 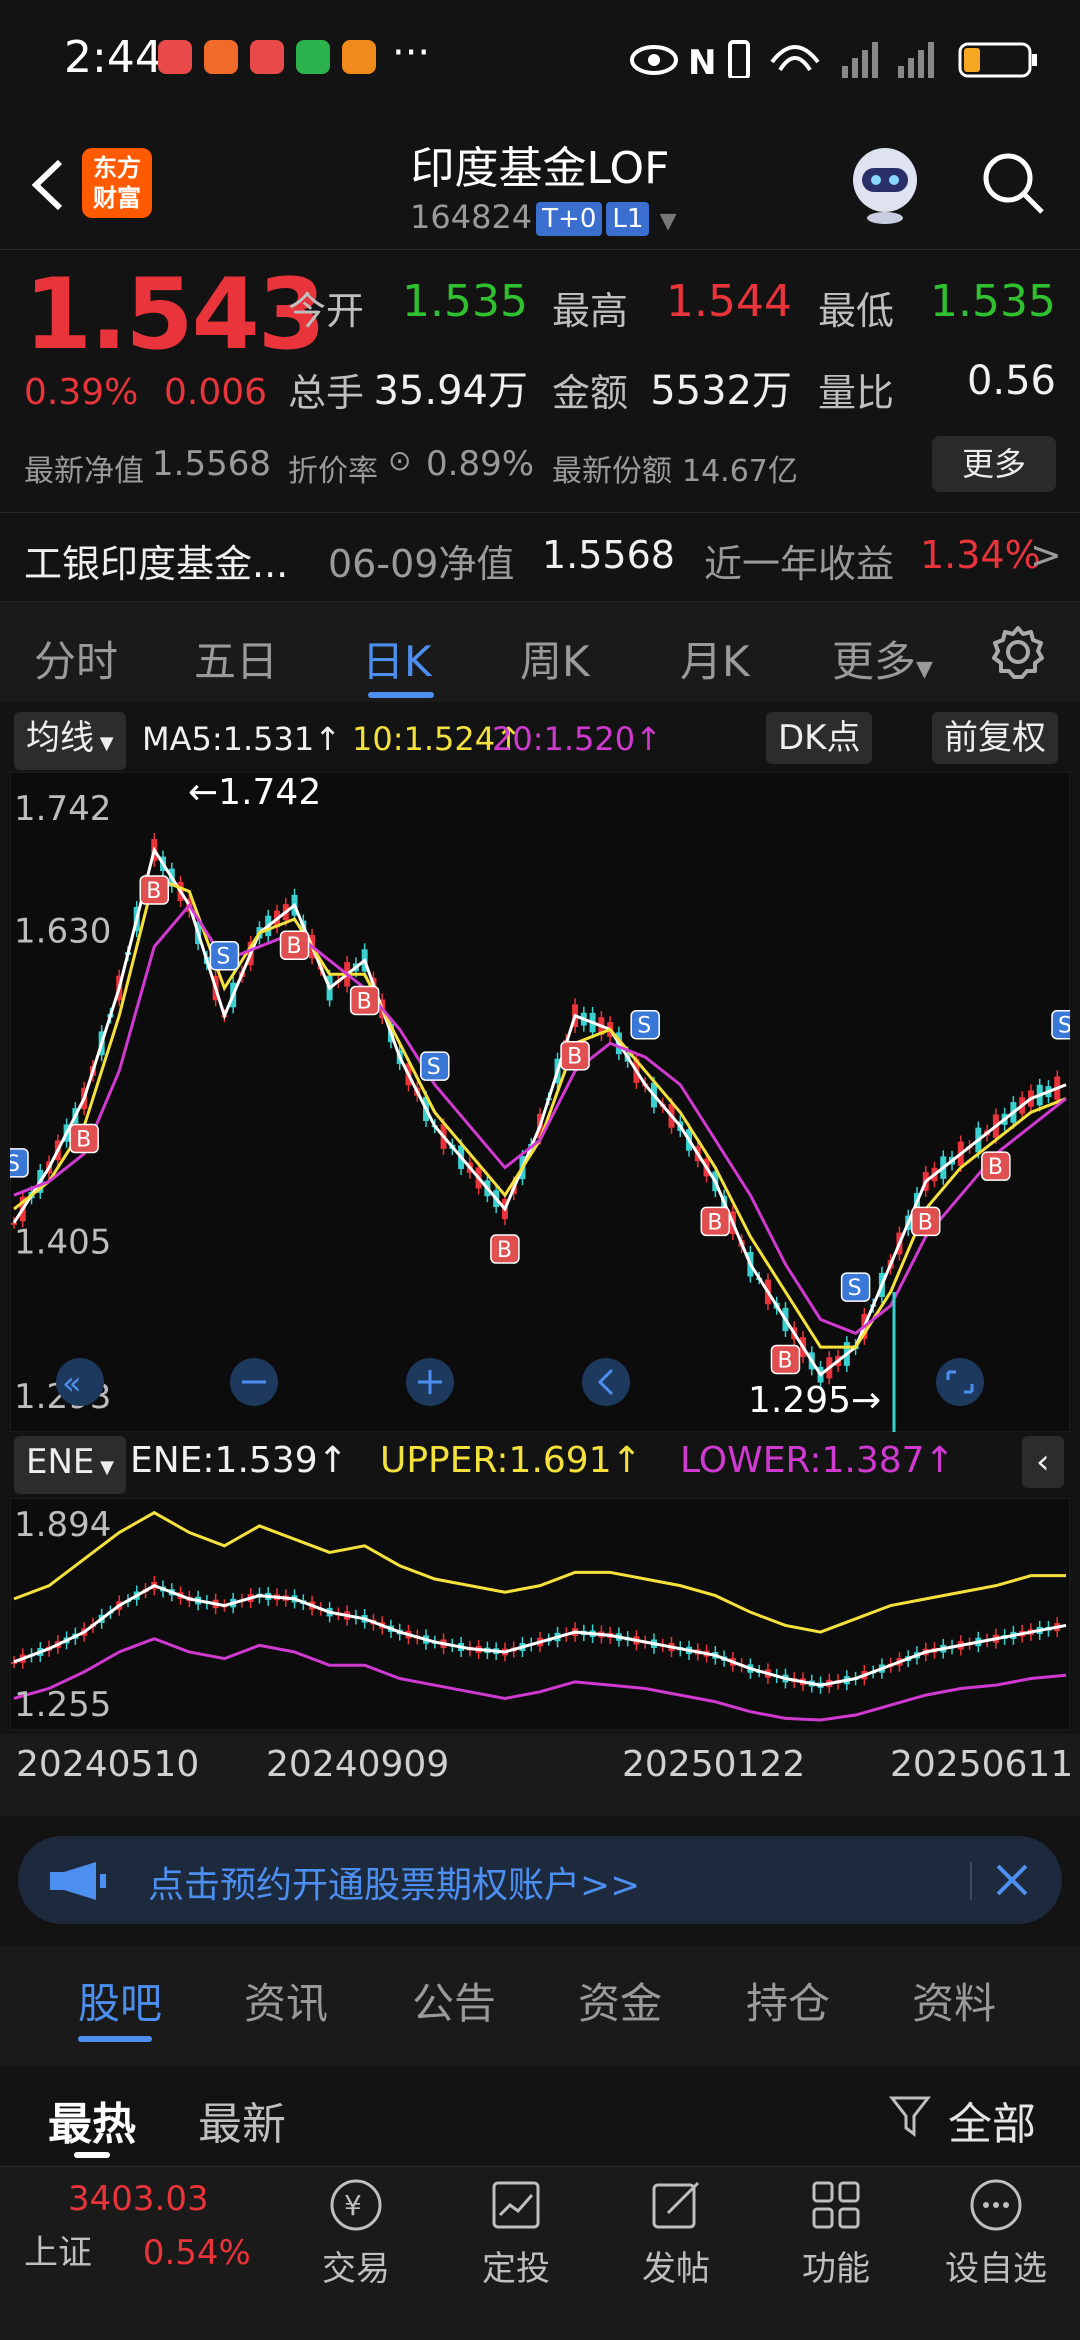 What do you see at coordinates (676, 2232) in the screenshot?
I see `nav-post: 发帖` at bounding box center [676, 2232].